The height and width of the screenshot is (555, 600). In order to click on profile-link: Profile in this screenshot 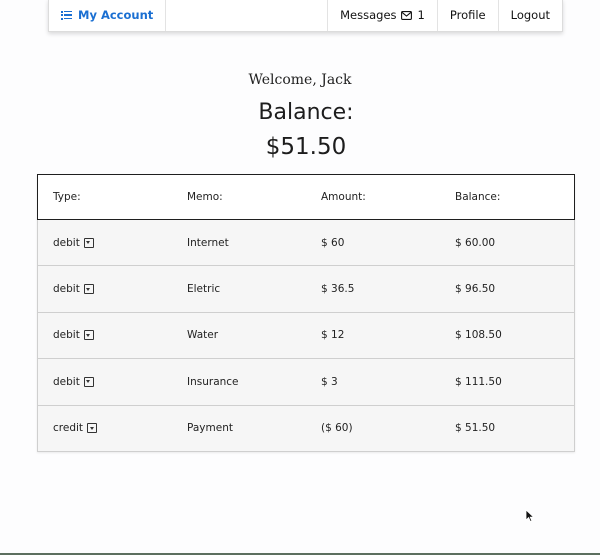, I will do `click(467, 15)`.